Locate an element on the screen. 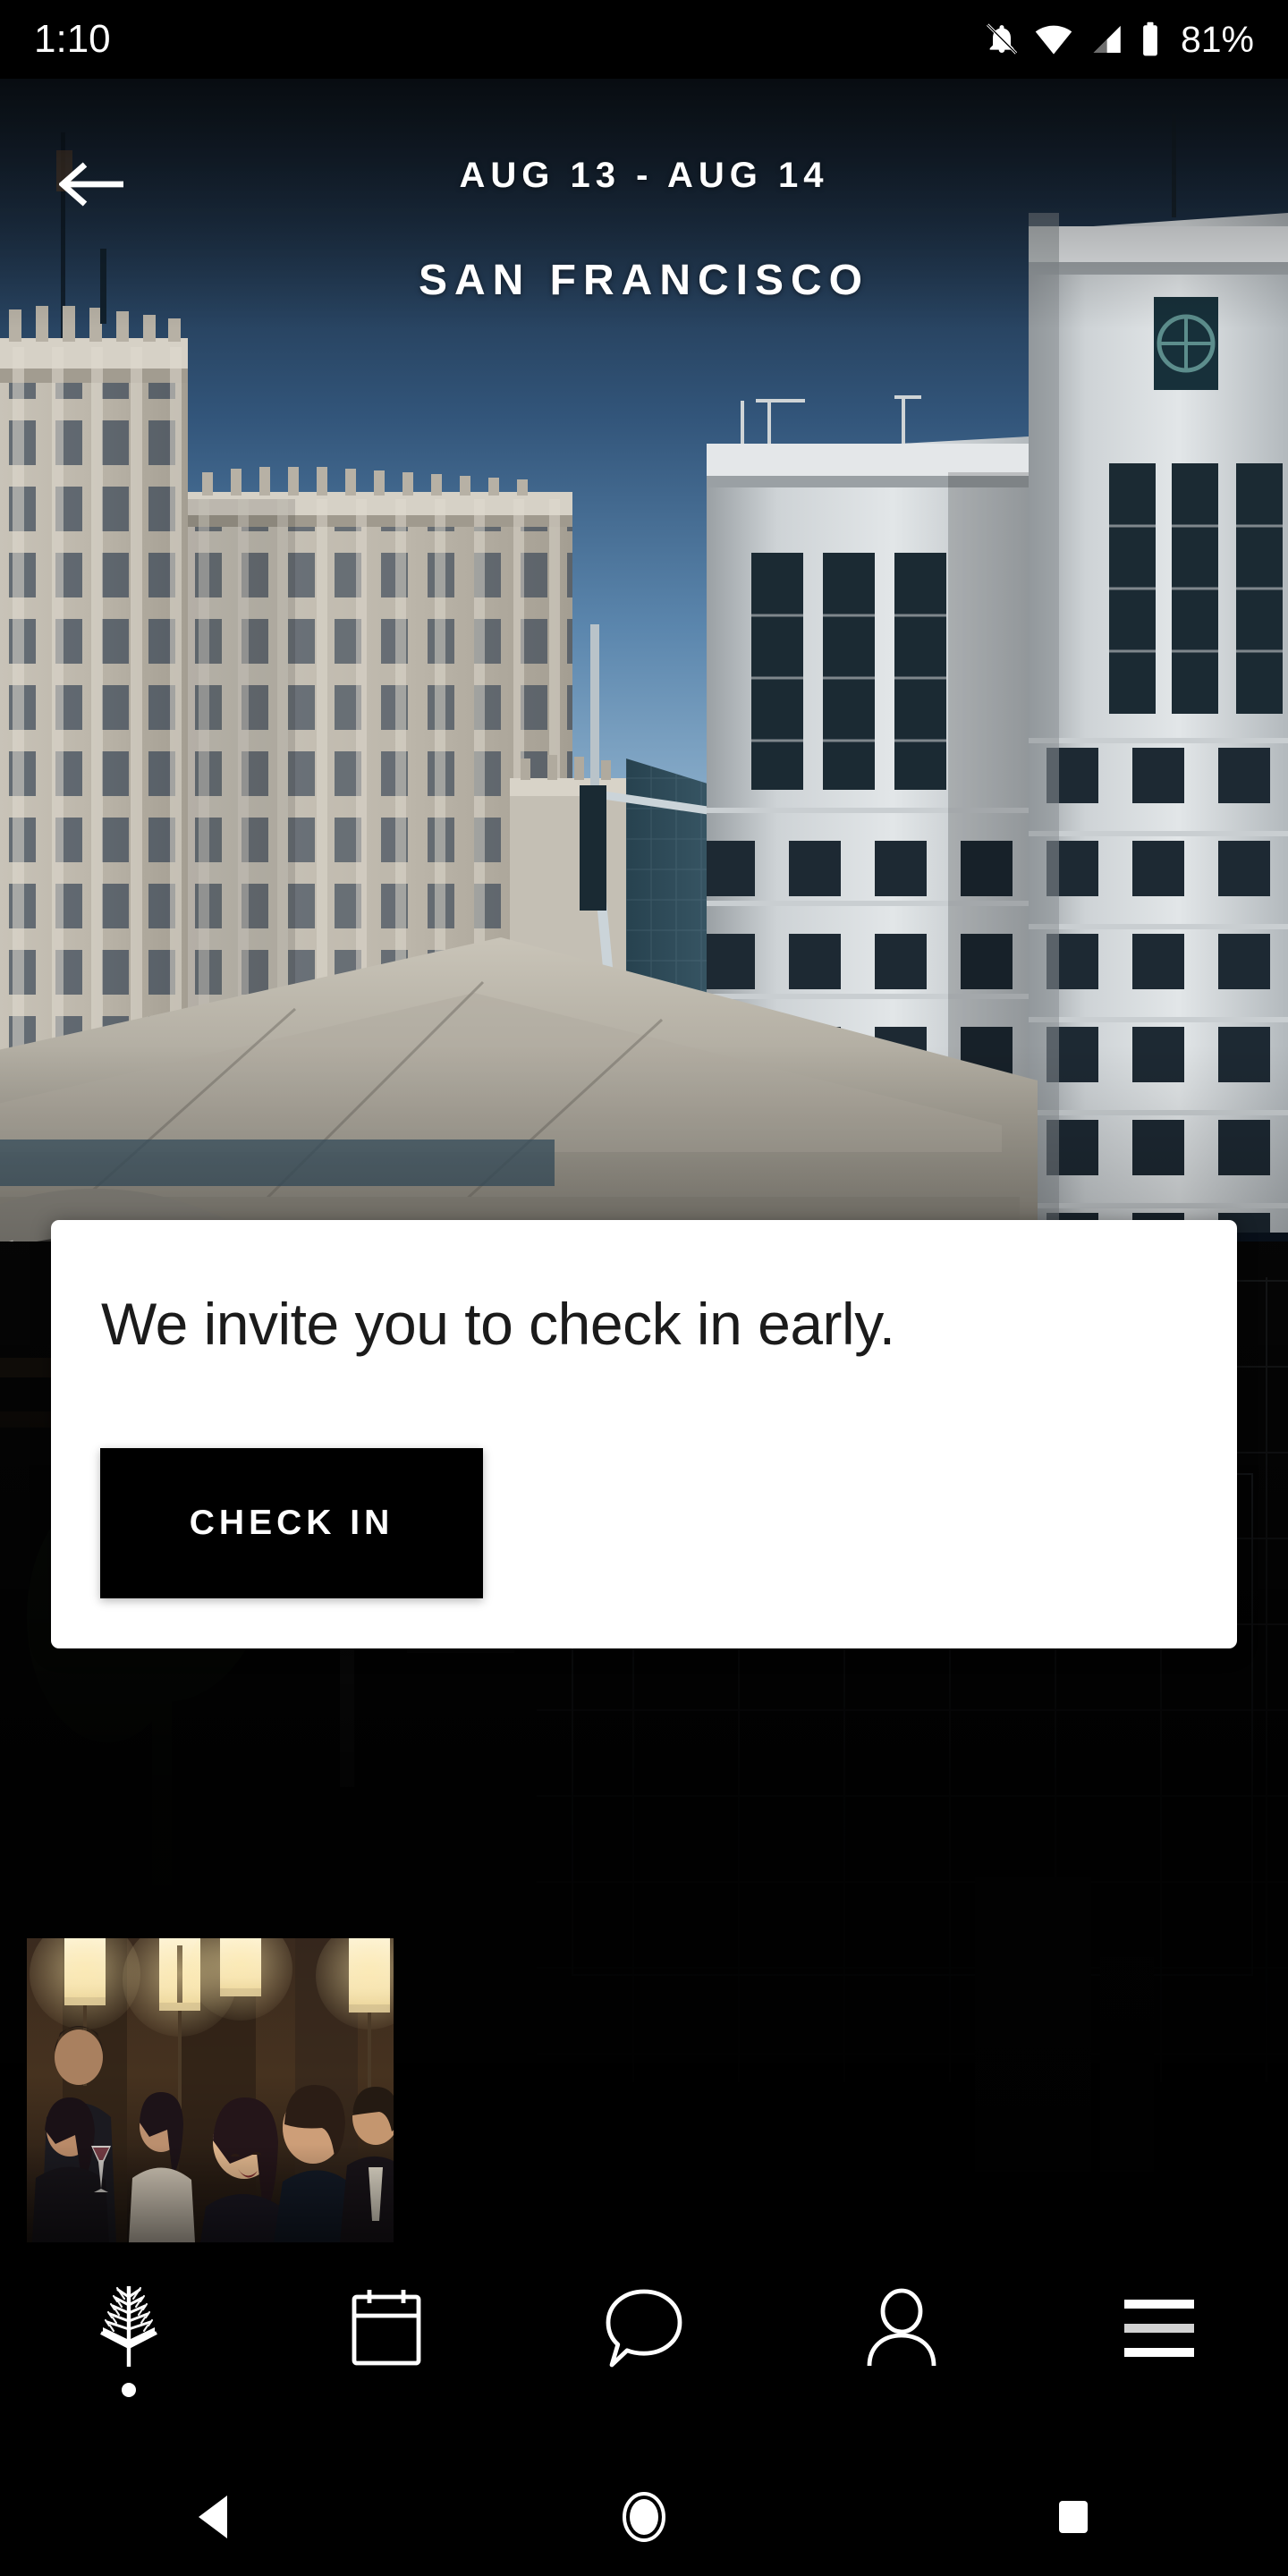  nav-item-profile is located at coordinates (901, 2361).